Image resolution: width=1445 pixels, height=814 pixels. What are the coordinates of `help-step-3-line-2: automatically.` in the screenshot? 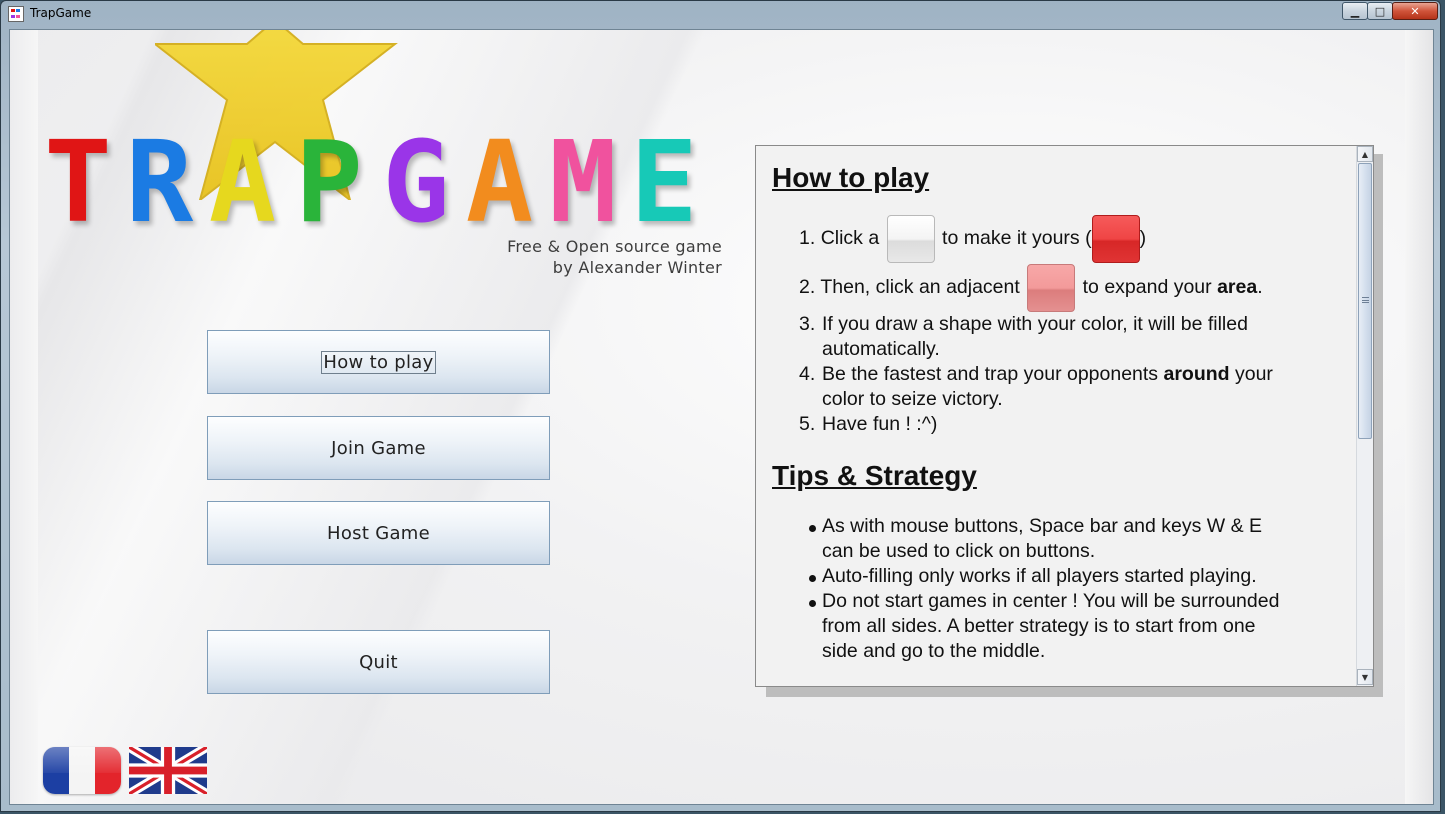 It's located at (881, 349).